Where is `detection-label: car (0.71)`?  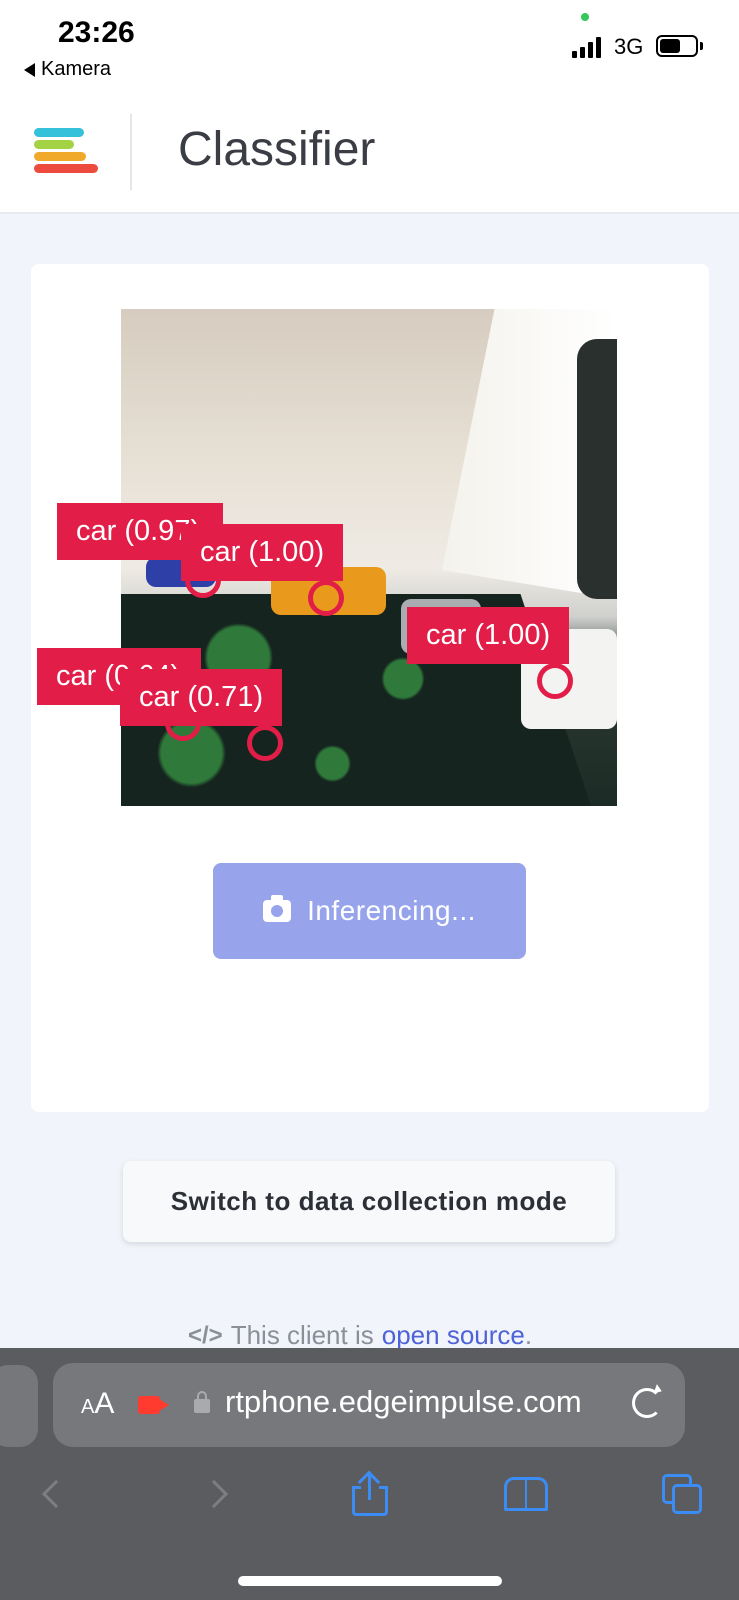
detection-label: car (0.71) is located at coordinates (201, 697).